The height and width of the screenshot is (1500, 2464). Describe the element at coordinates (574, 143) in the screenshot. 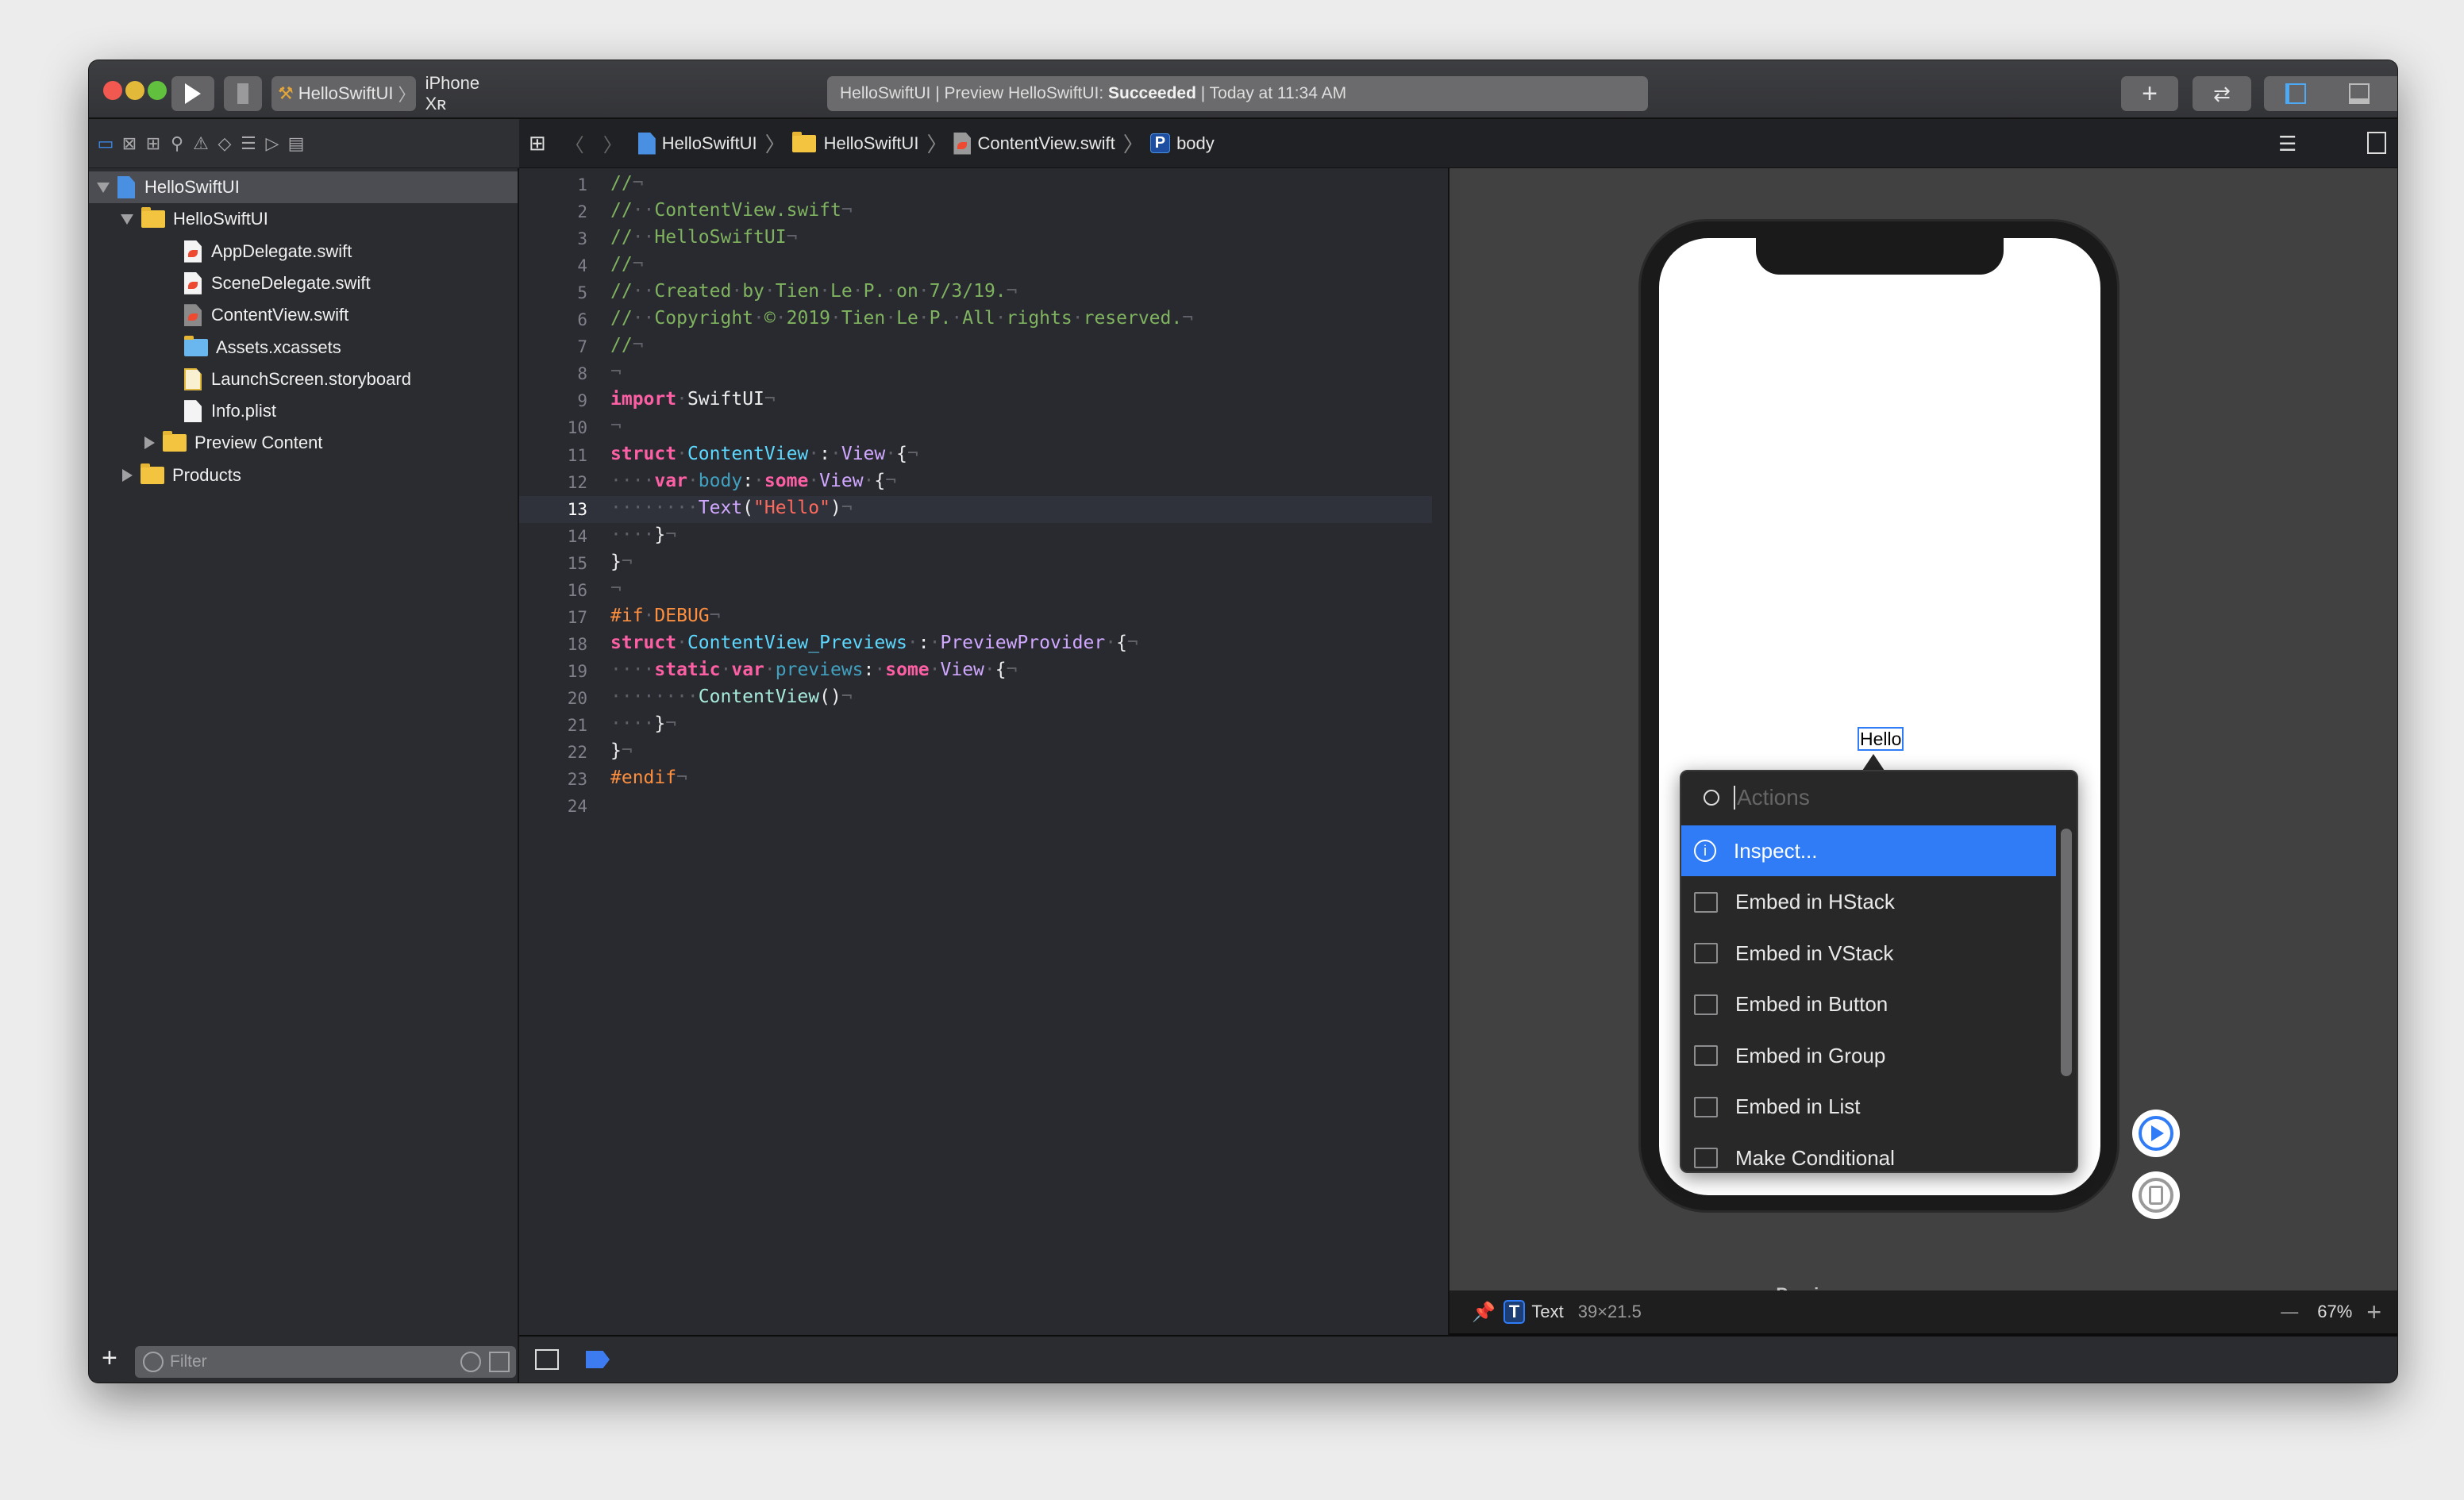

I see `back-button: 〈` at that location.